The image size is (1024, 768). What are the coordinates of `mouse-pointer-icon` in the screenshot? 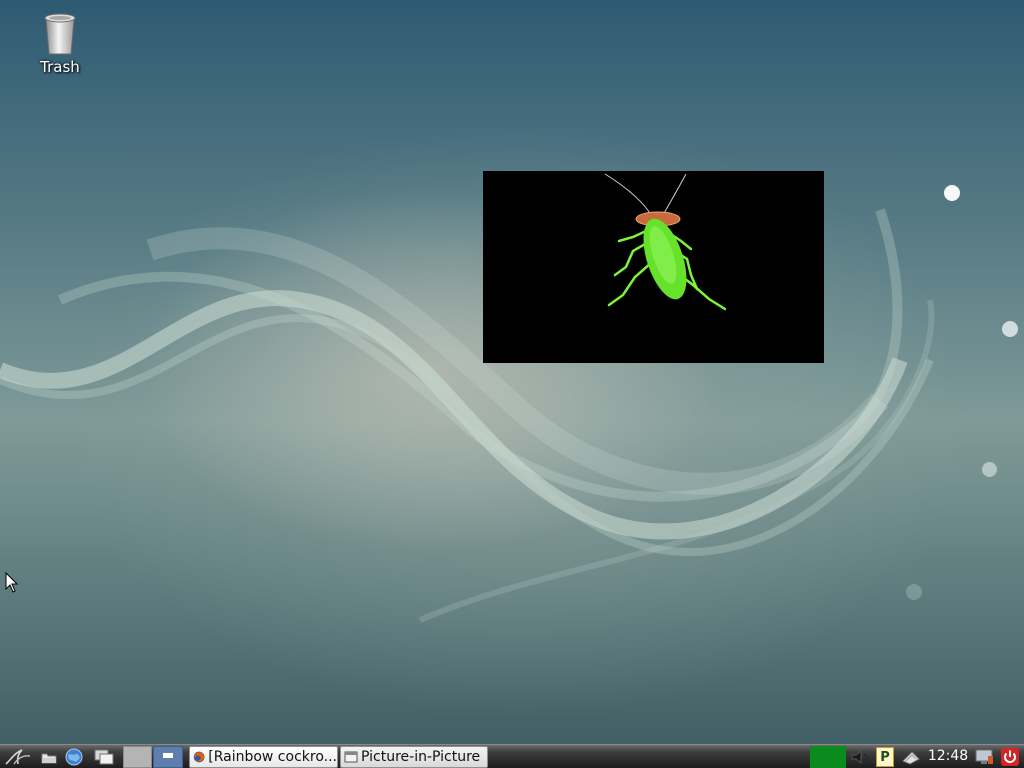 It's located at (12, 582).